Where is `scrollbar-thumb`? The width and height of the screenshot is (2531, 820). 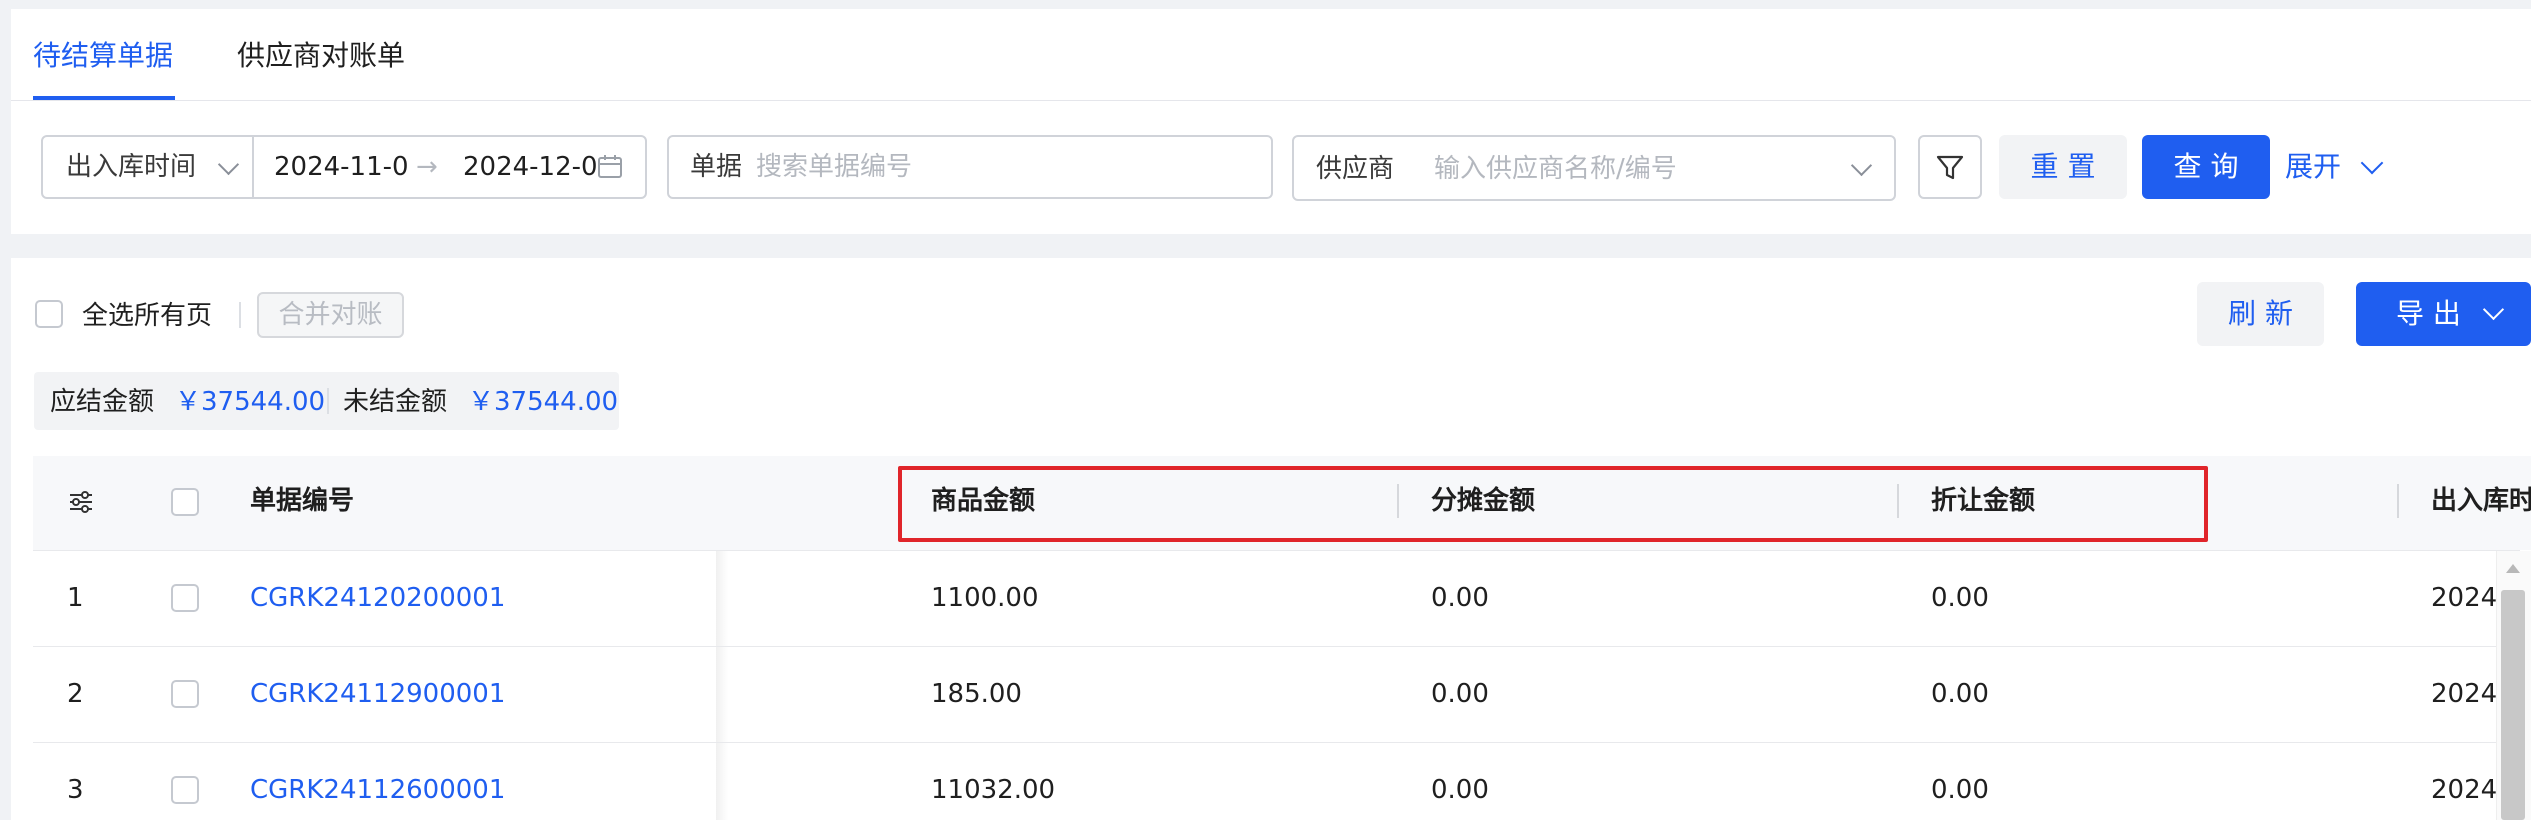 scrollbar-thumb is located at coordinates (2513, 705).